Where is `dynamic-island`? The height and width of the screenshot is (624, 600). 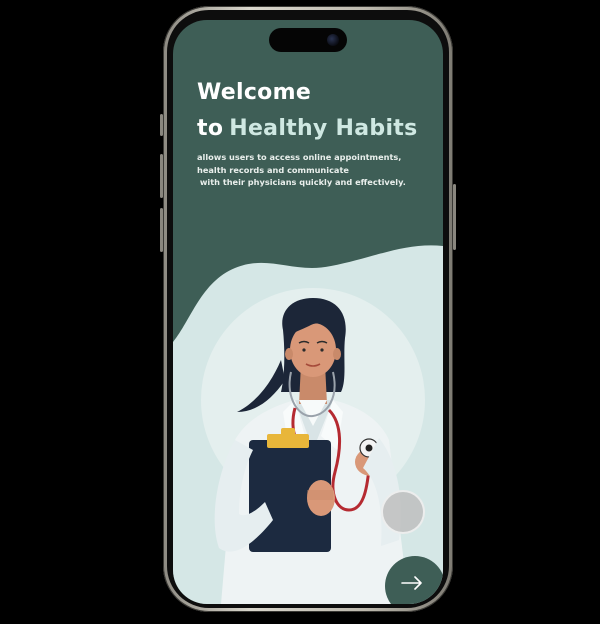 dynamic-island is located at coordinates (308, 40).